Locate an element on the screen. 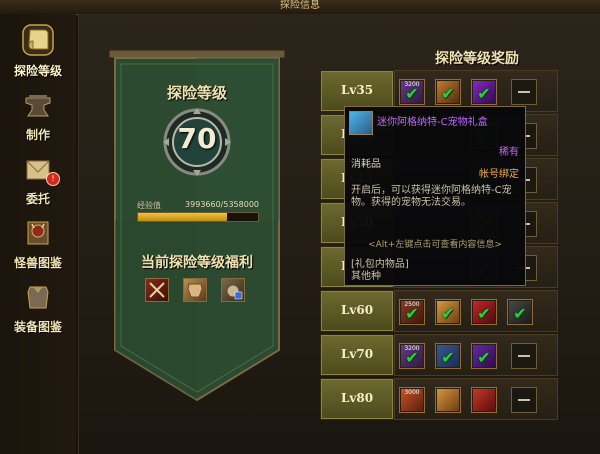  slot-count: 3000 is located at coordinates (412, 392).